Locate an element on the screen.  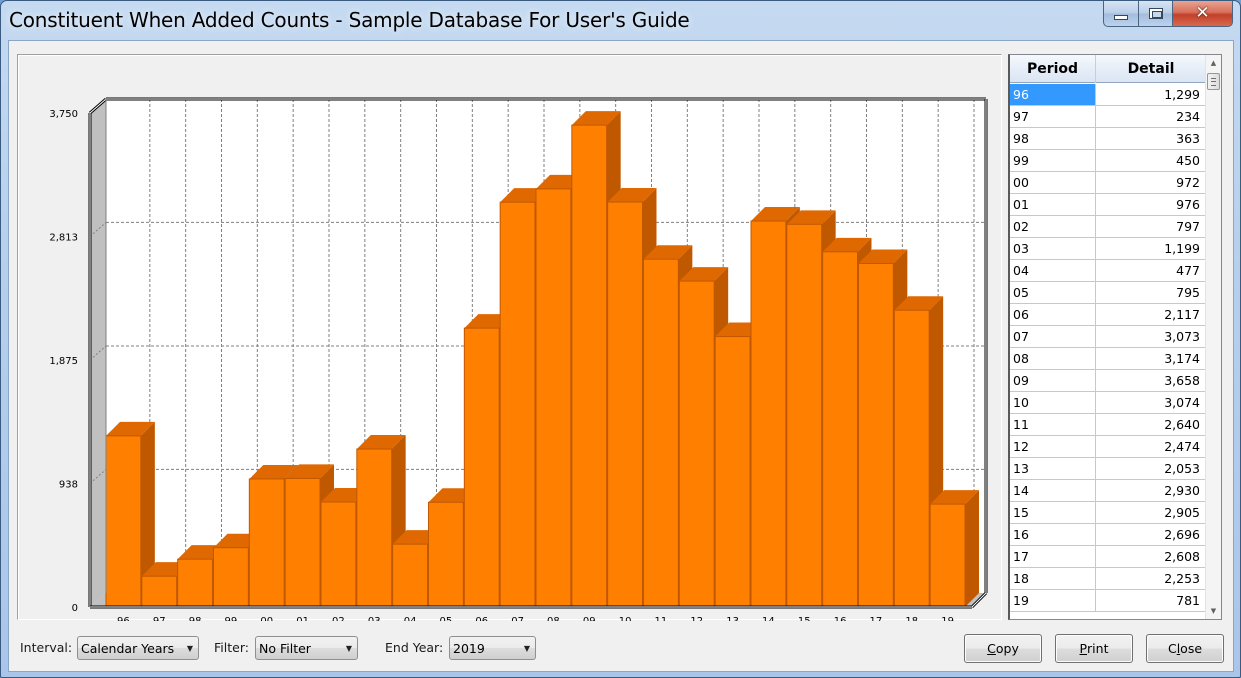
period-cell: 19 is located at coordinates (1053, 600).